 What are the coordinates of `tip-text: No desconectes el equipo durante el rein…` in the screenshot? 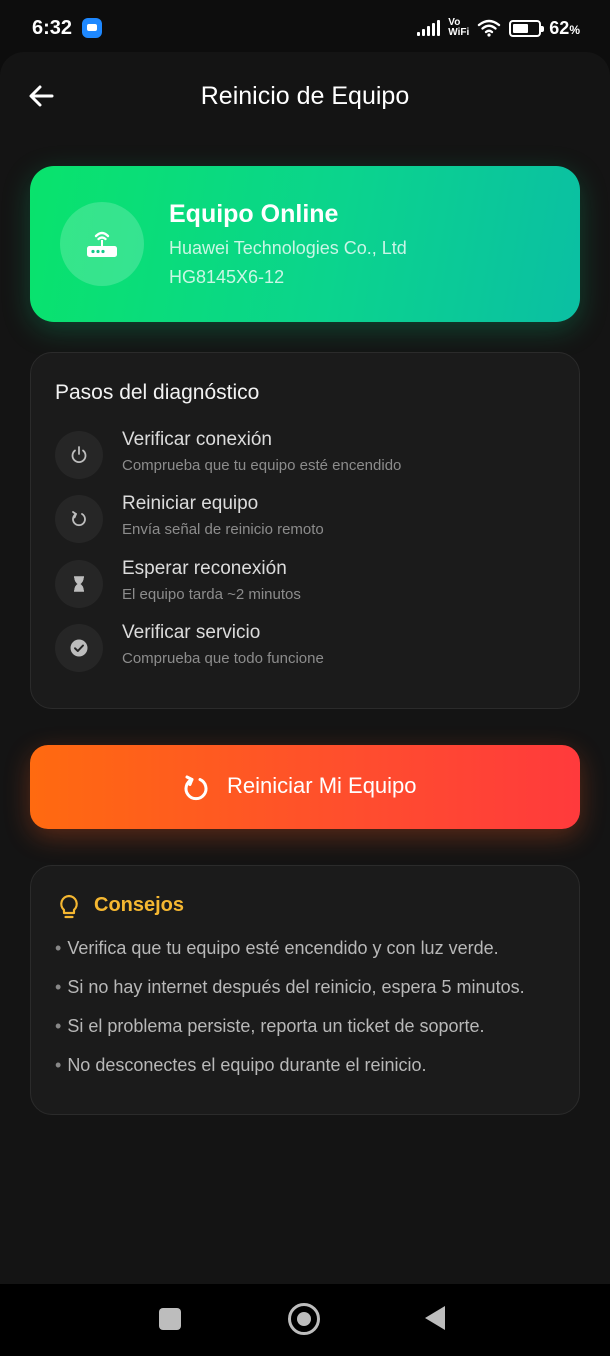 It's located at (247, 1065).